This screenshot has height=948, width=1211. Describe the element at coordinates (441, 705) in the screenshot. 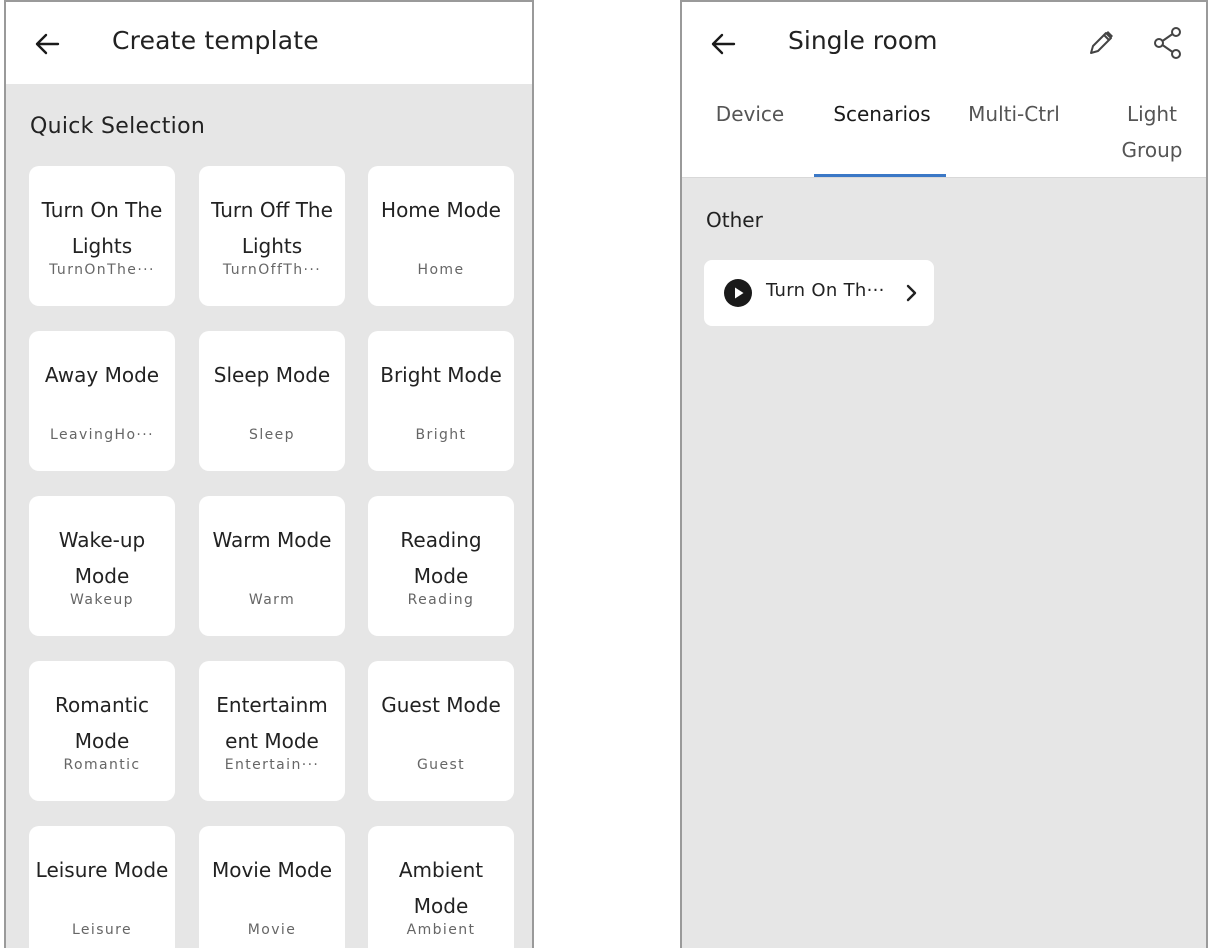

I see `template-name: Guest Mode` at that location.